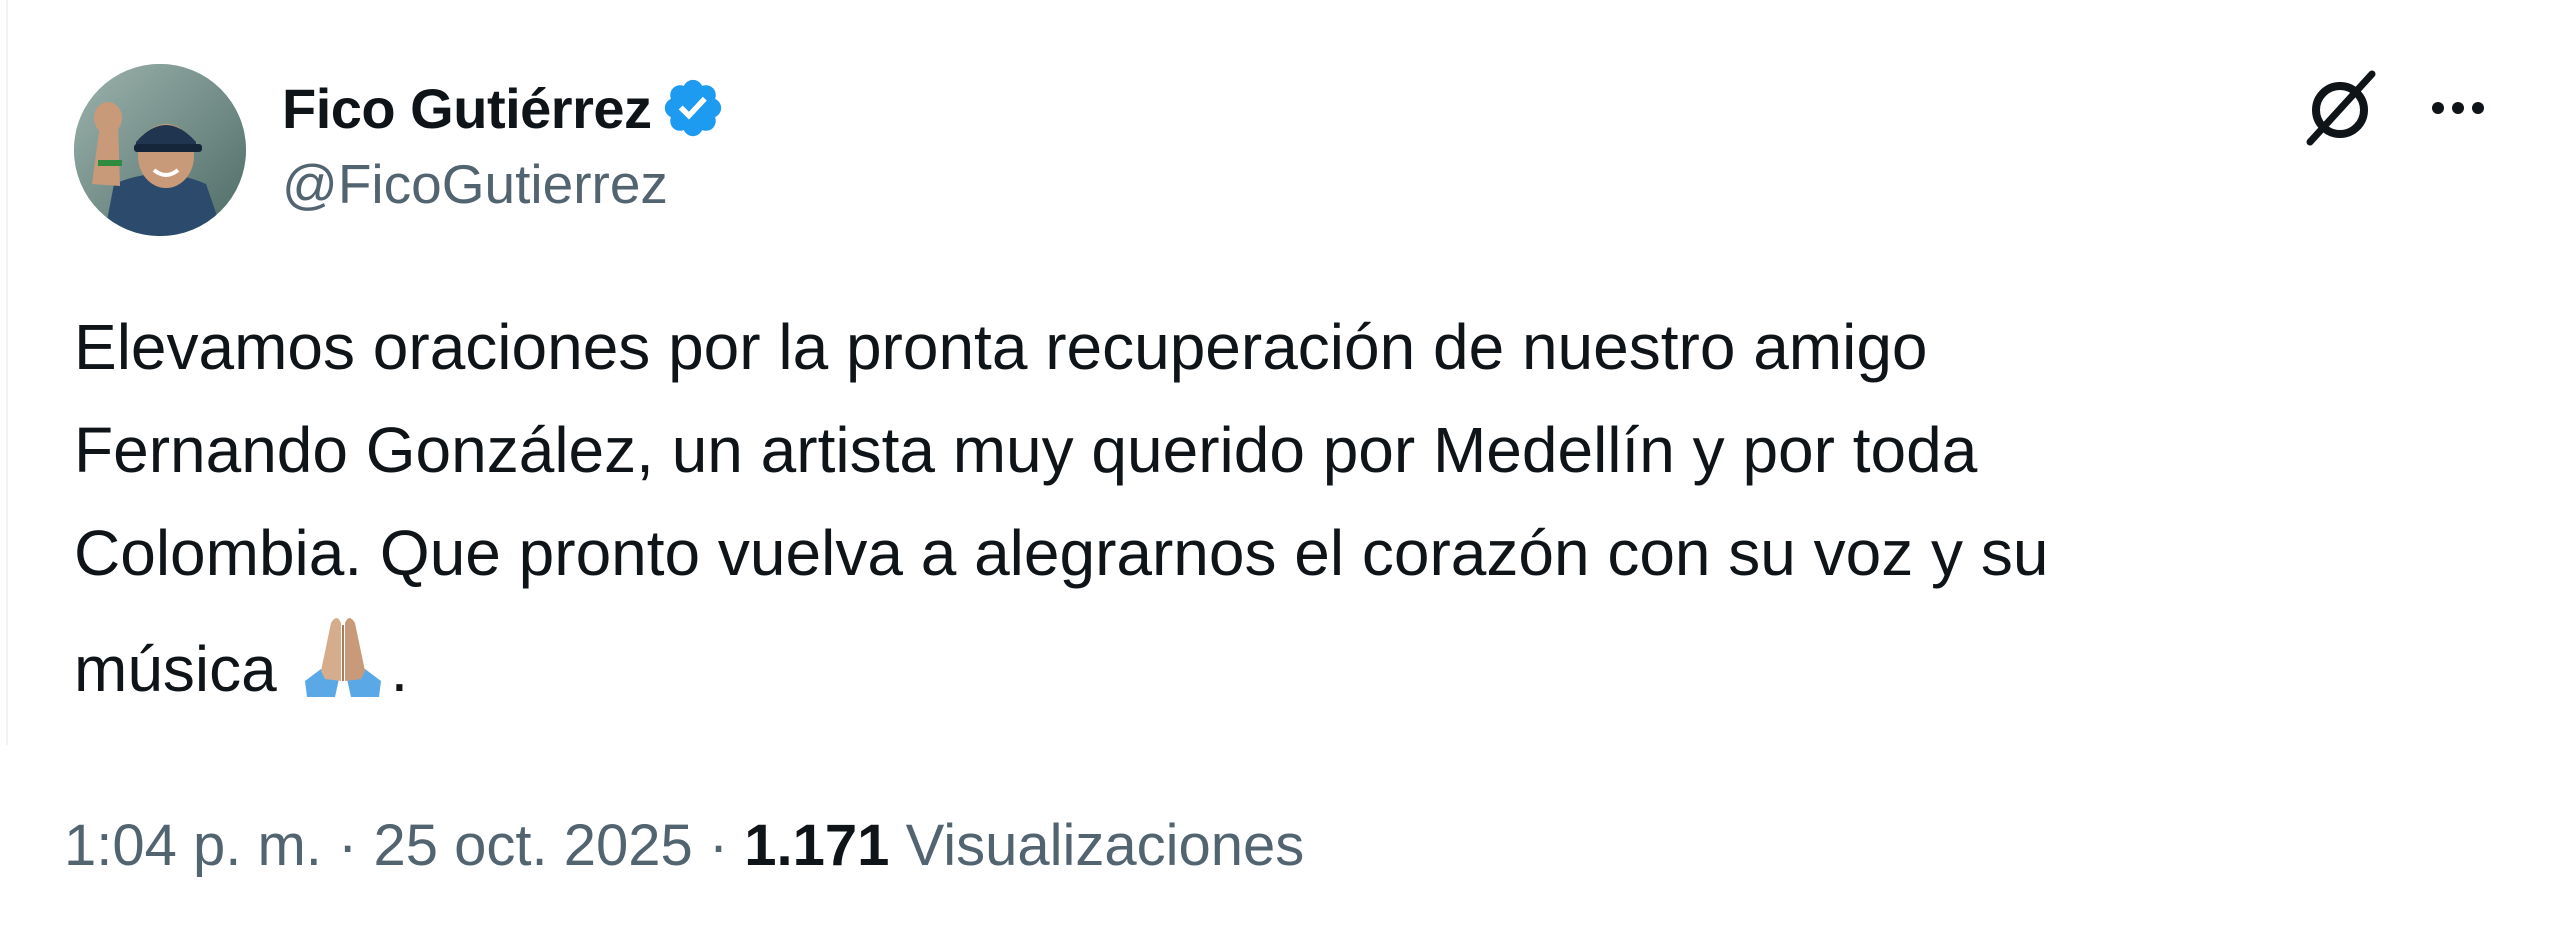 This screenshot has height=943, width=2560. I want to click on avatar-image, so click(160, 150).